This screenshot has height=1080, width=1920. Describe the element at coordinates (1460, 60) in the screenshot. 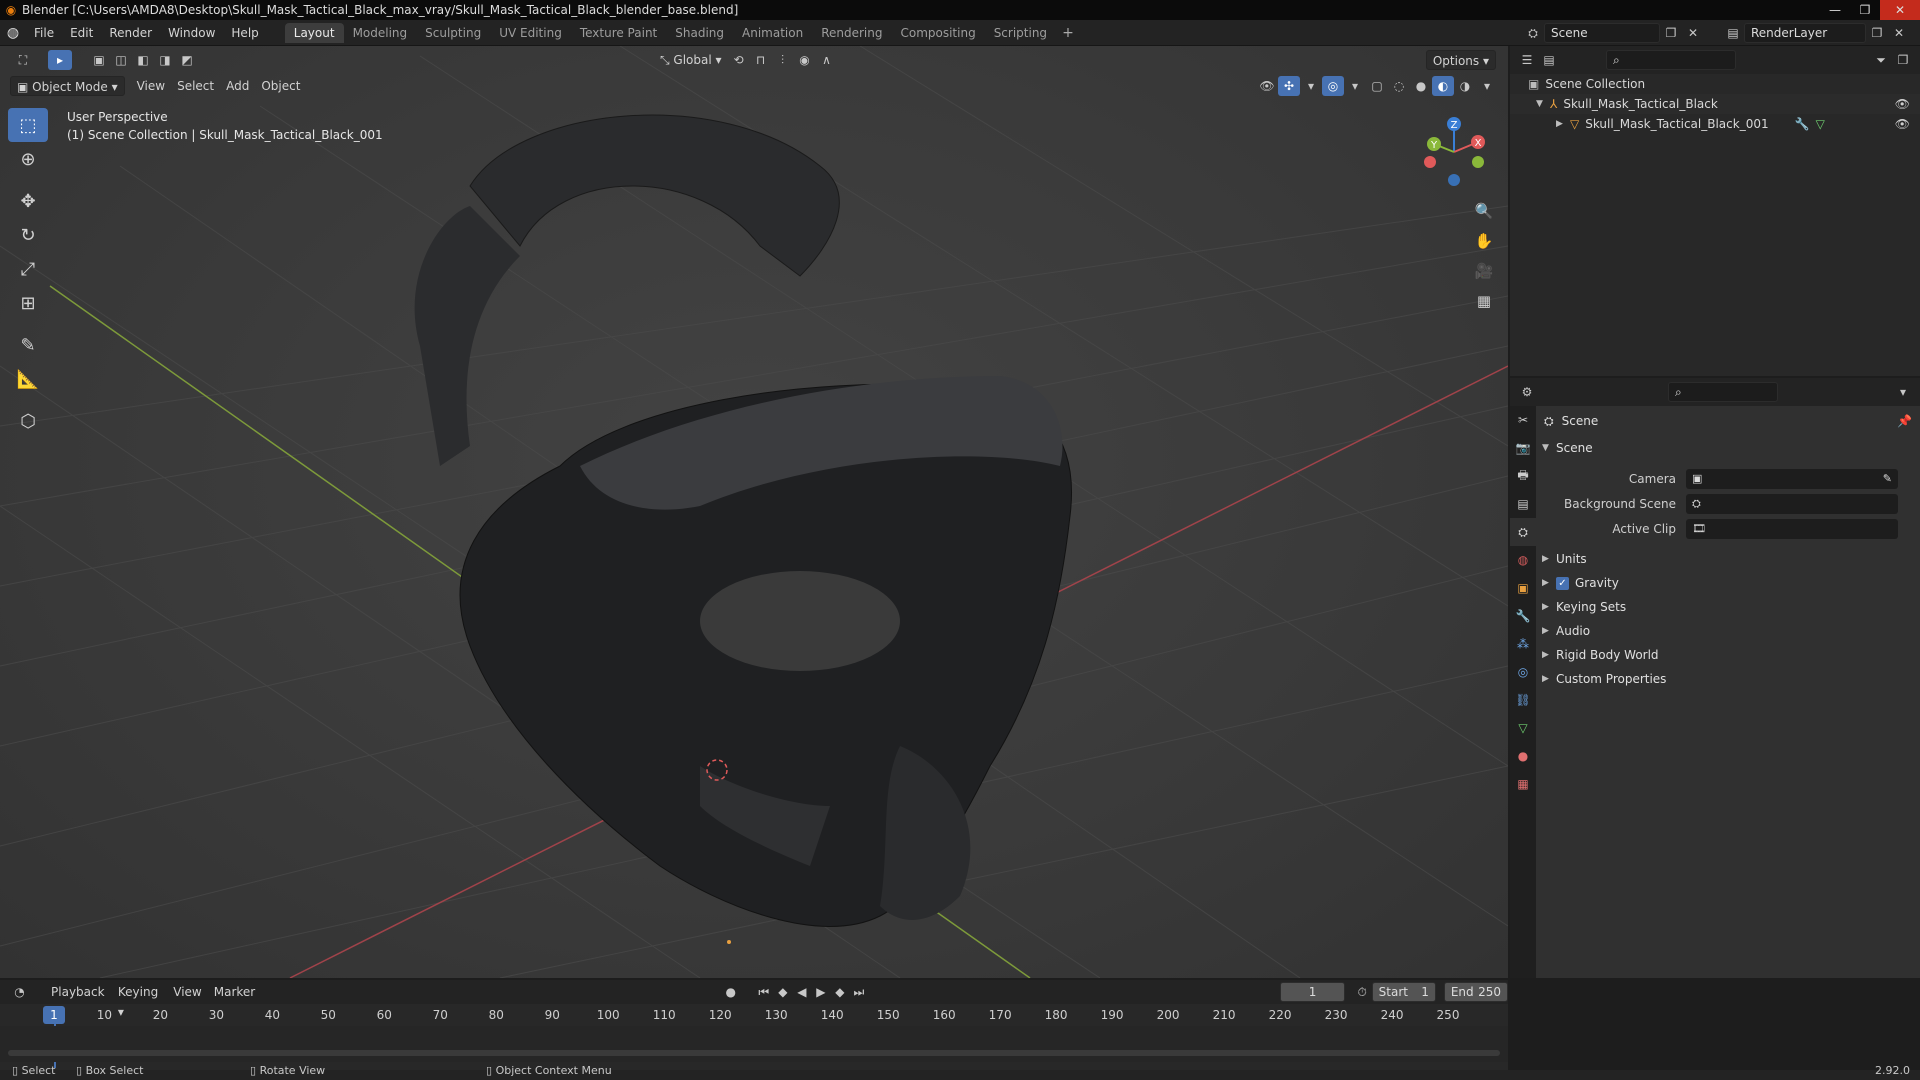

I see `options-dropdown: Options ▾` at that location.